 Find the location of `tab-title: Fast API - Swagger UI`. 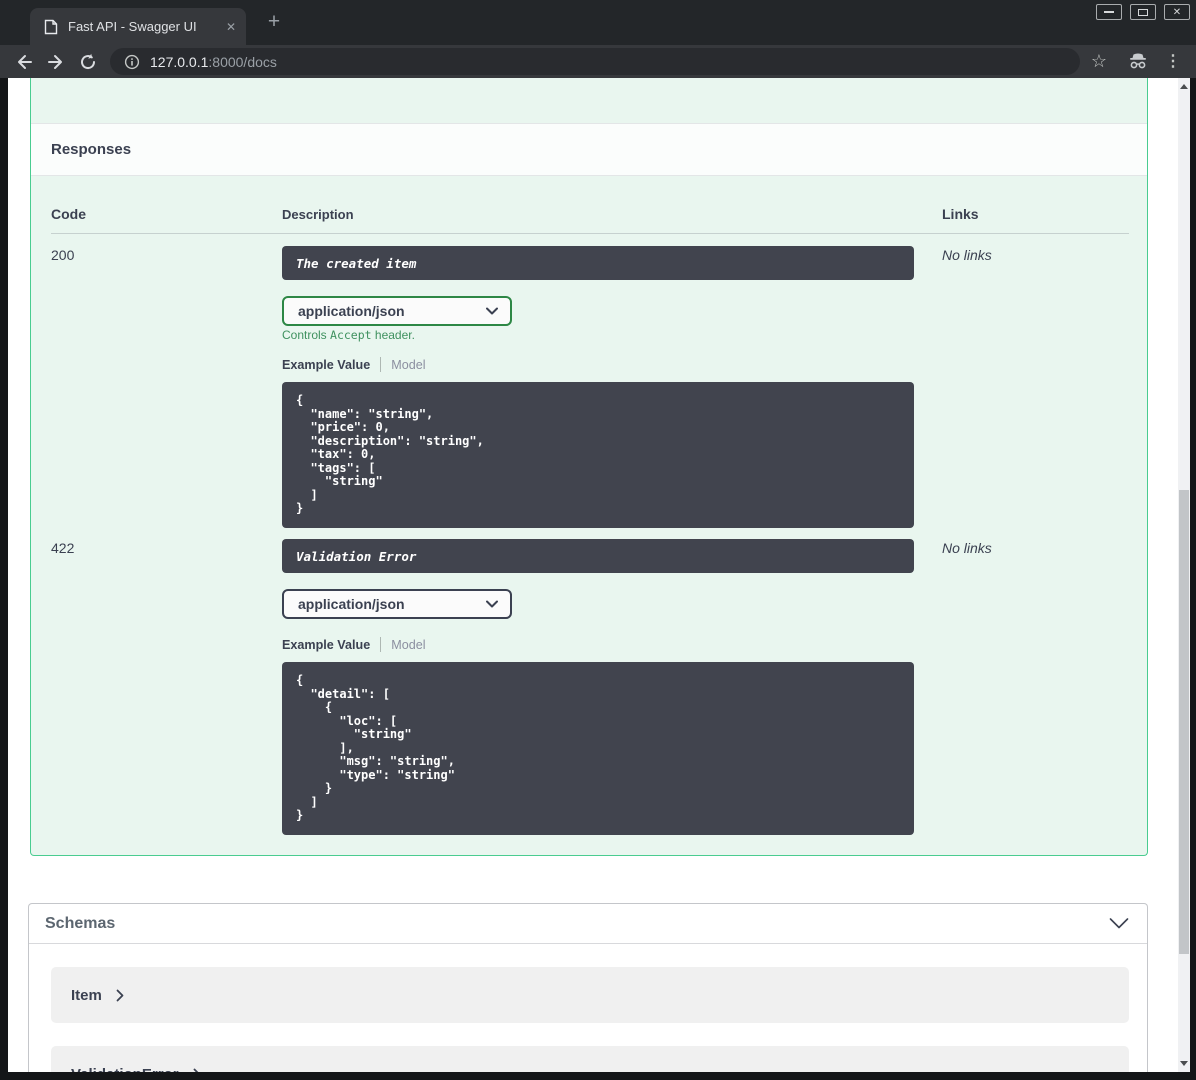

tab-title: Fast API - Swagger UI is located at coordinates (132, 26).